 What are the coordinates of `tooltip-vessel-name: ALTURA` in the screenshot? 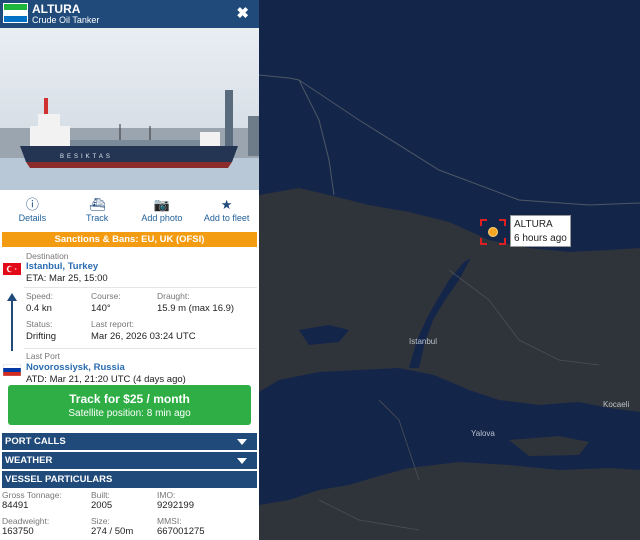 It's located at (533, 224).